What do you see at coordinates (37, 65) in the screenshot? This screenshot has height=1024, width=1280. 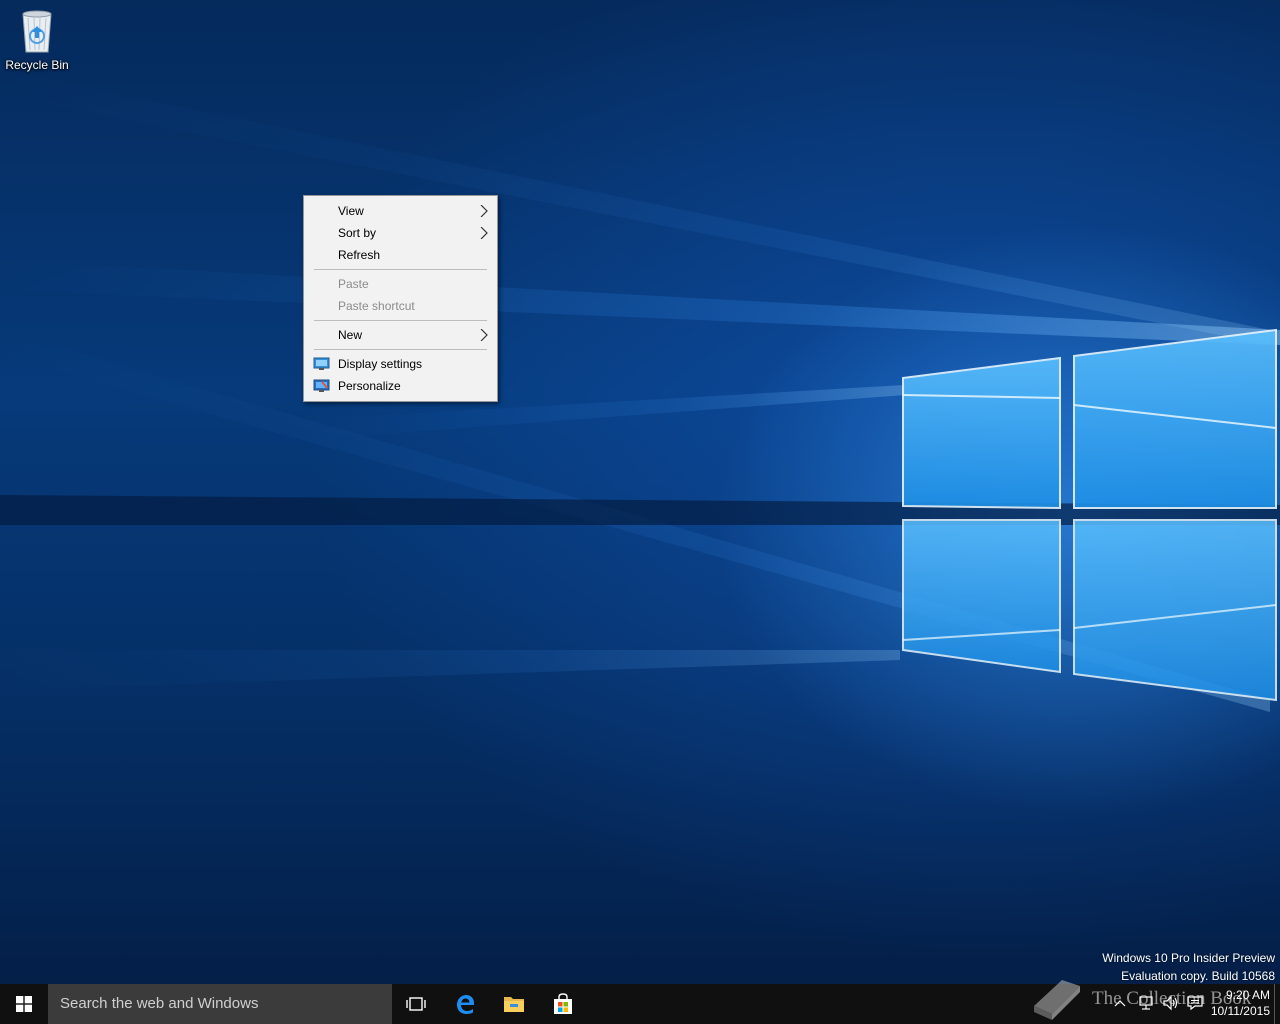 I see `desktop-icon-label: Recycle Bin` at bounding box center [37, 65].